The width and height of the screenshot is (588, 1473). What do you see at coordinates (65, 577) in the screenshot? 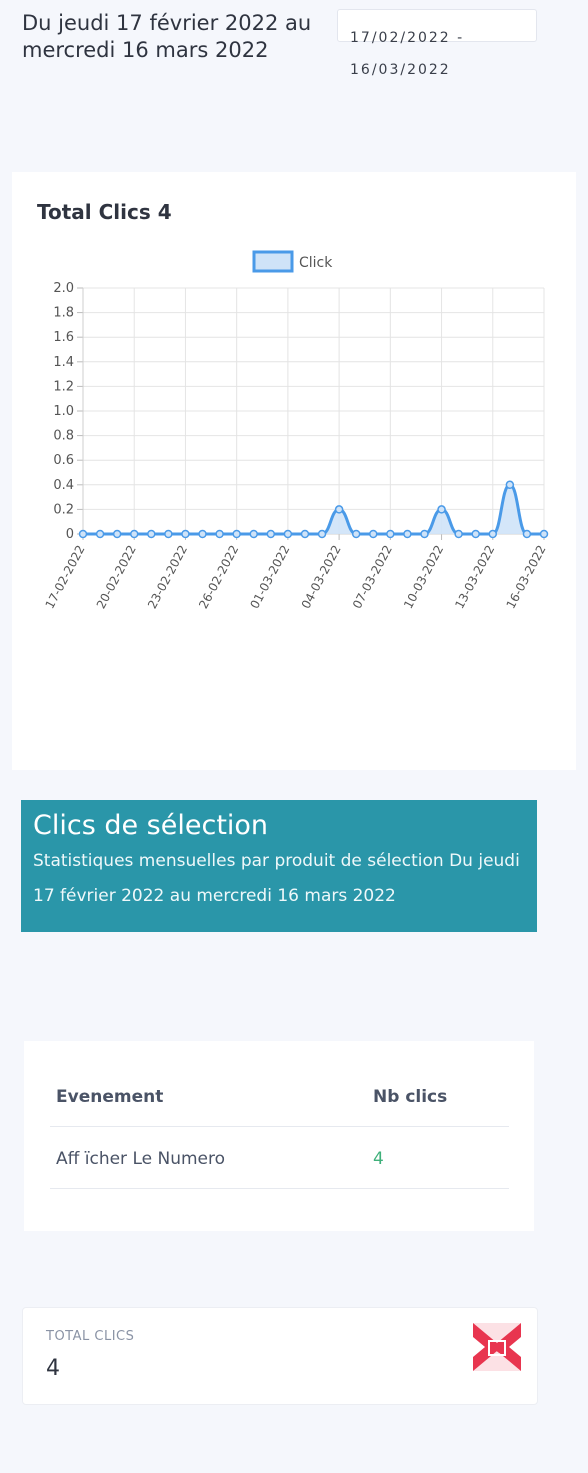
I see `x-tick-label: 17-02-2022` at bounding box center [65, 577].